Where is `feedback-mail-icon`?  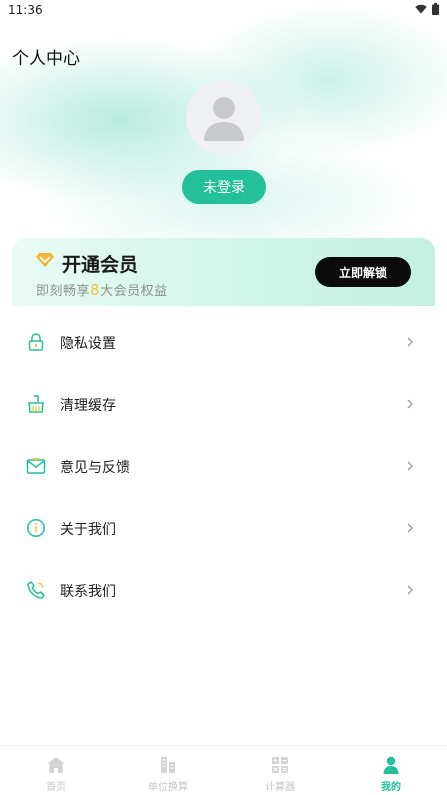
feedback-mail-icon is located at coordinates (36, 466).